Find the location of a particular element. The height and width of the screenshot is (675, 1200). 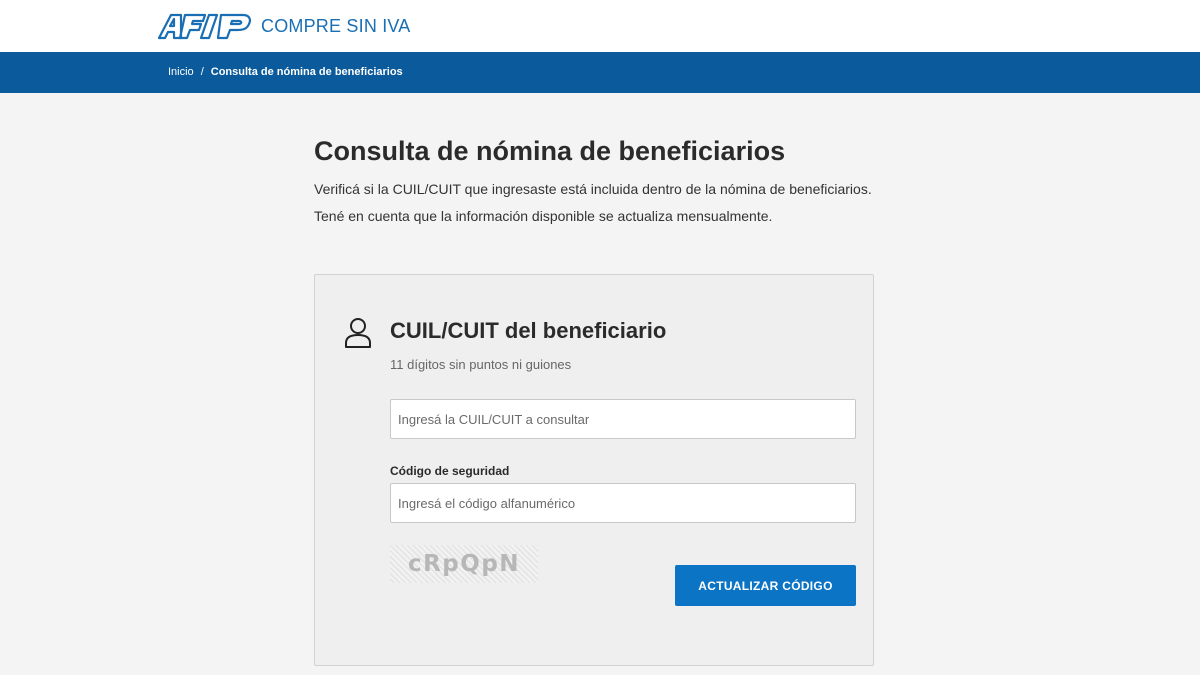

form-subtitle: 11 dígitos sin puntos ni guiones is located at coordinates (481, 364).